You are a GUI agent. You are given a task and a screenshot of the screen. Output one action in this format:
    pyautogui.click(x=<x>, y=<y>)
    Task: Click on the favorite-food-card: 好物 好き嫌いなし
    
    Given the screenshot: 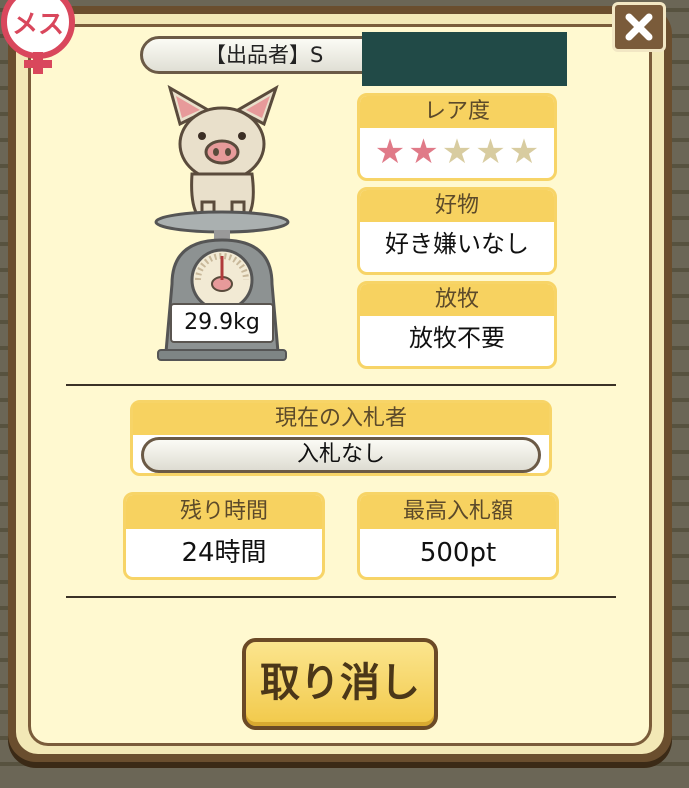 What is the action you would take?
    pyautogui.click(x=457, y=231)
    